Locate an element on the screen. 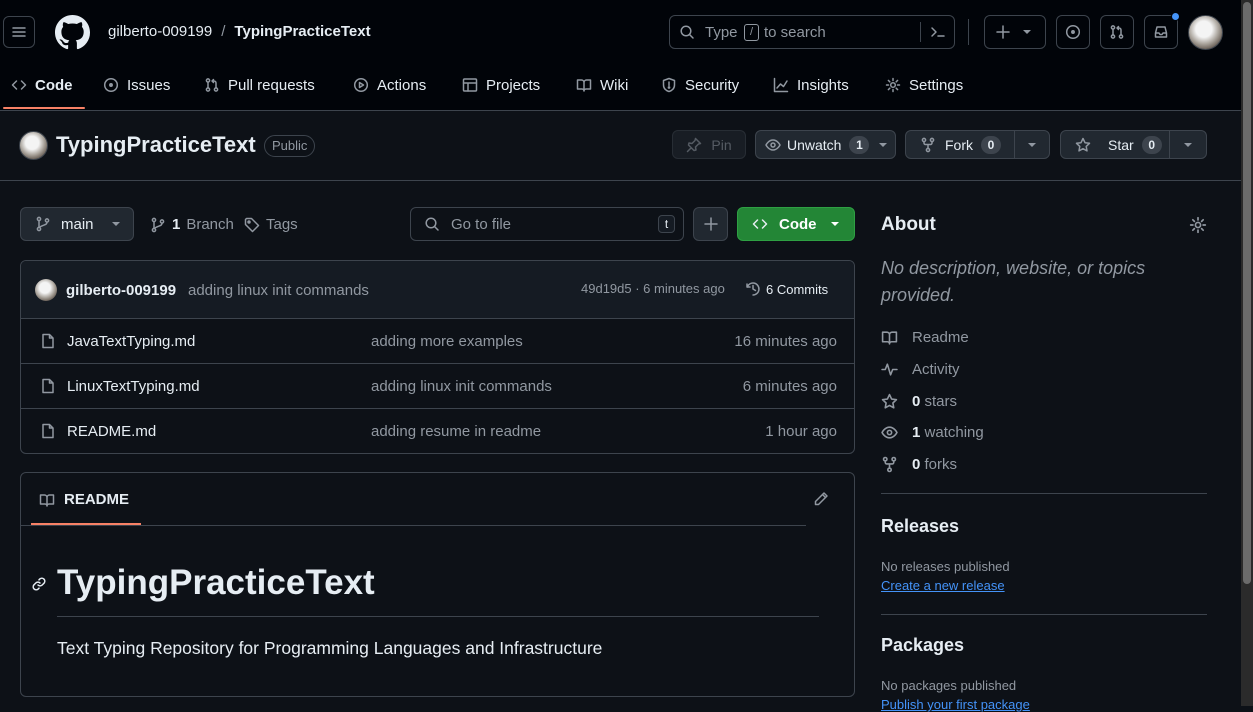  pull-requests-button is located at coordinates (1117, 32).